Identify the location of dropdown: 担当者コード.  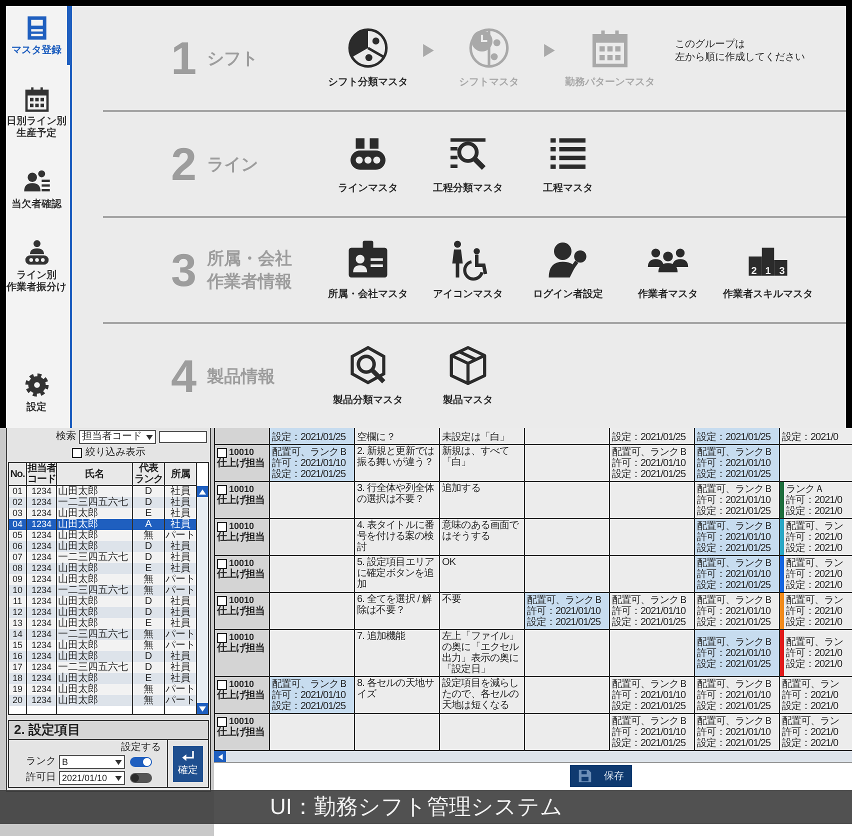
(117, 437).